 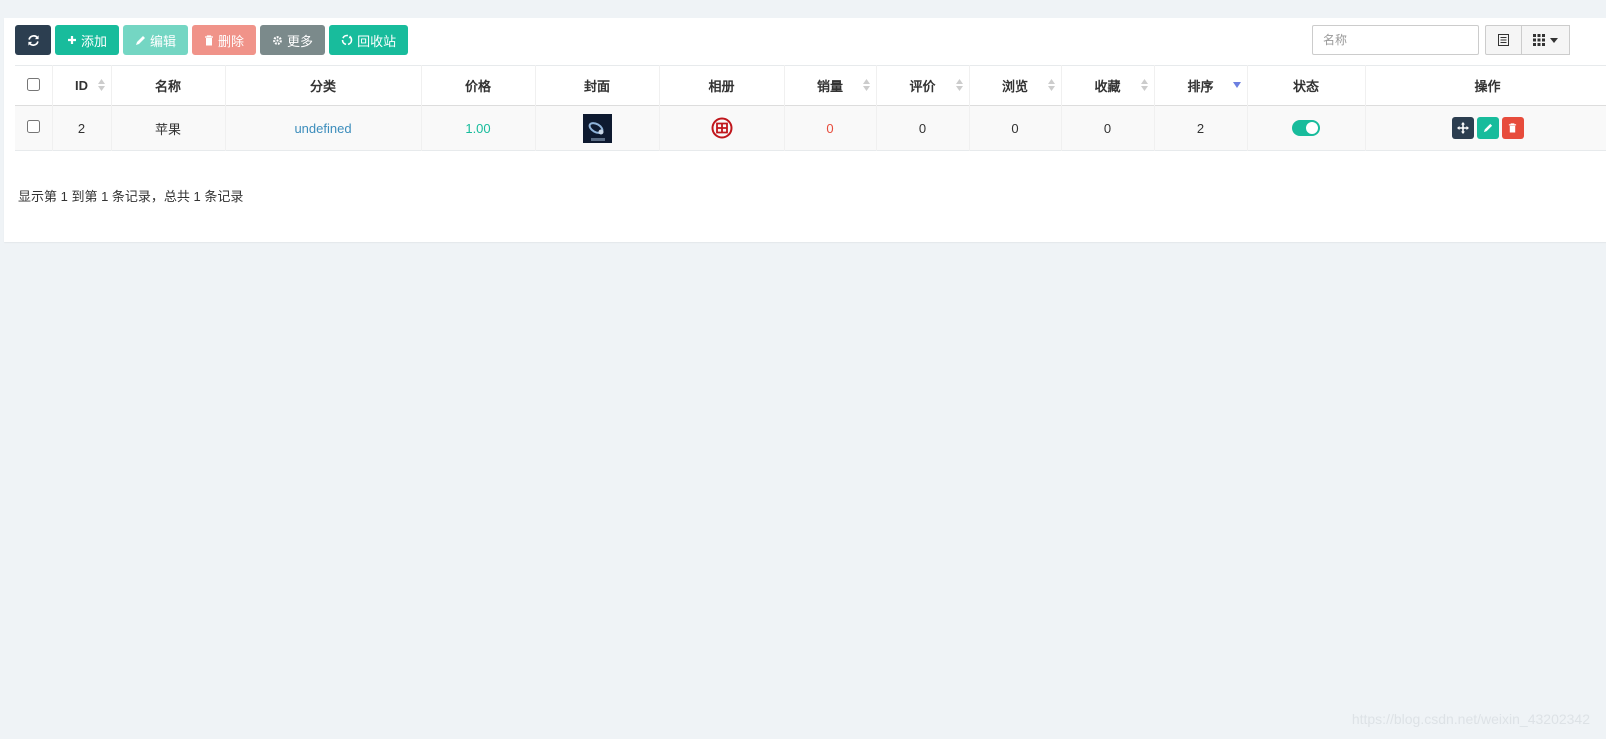 I want to click on column-header-rating-label: 评价, so click(x=922, y=86).